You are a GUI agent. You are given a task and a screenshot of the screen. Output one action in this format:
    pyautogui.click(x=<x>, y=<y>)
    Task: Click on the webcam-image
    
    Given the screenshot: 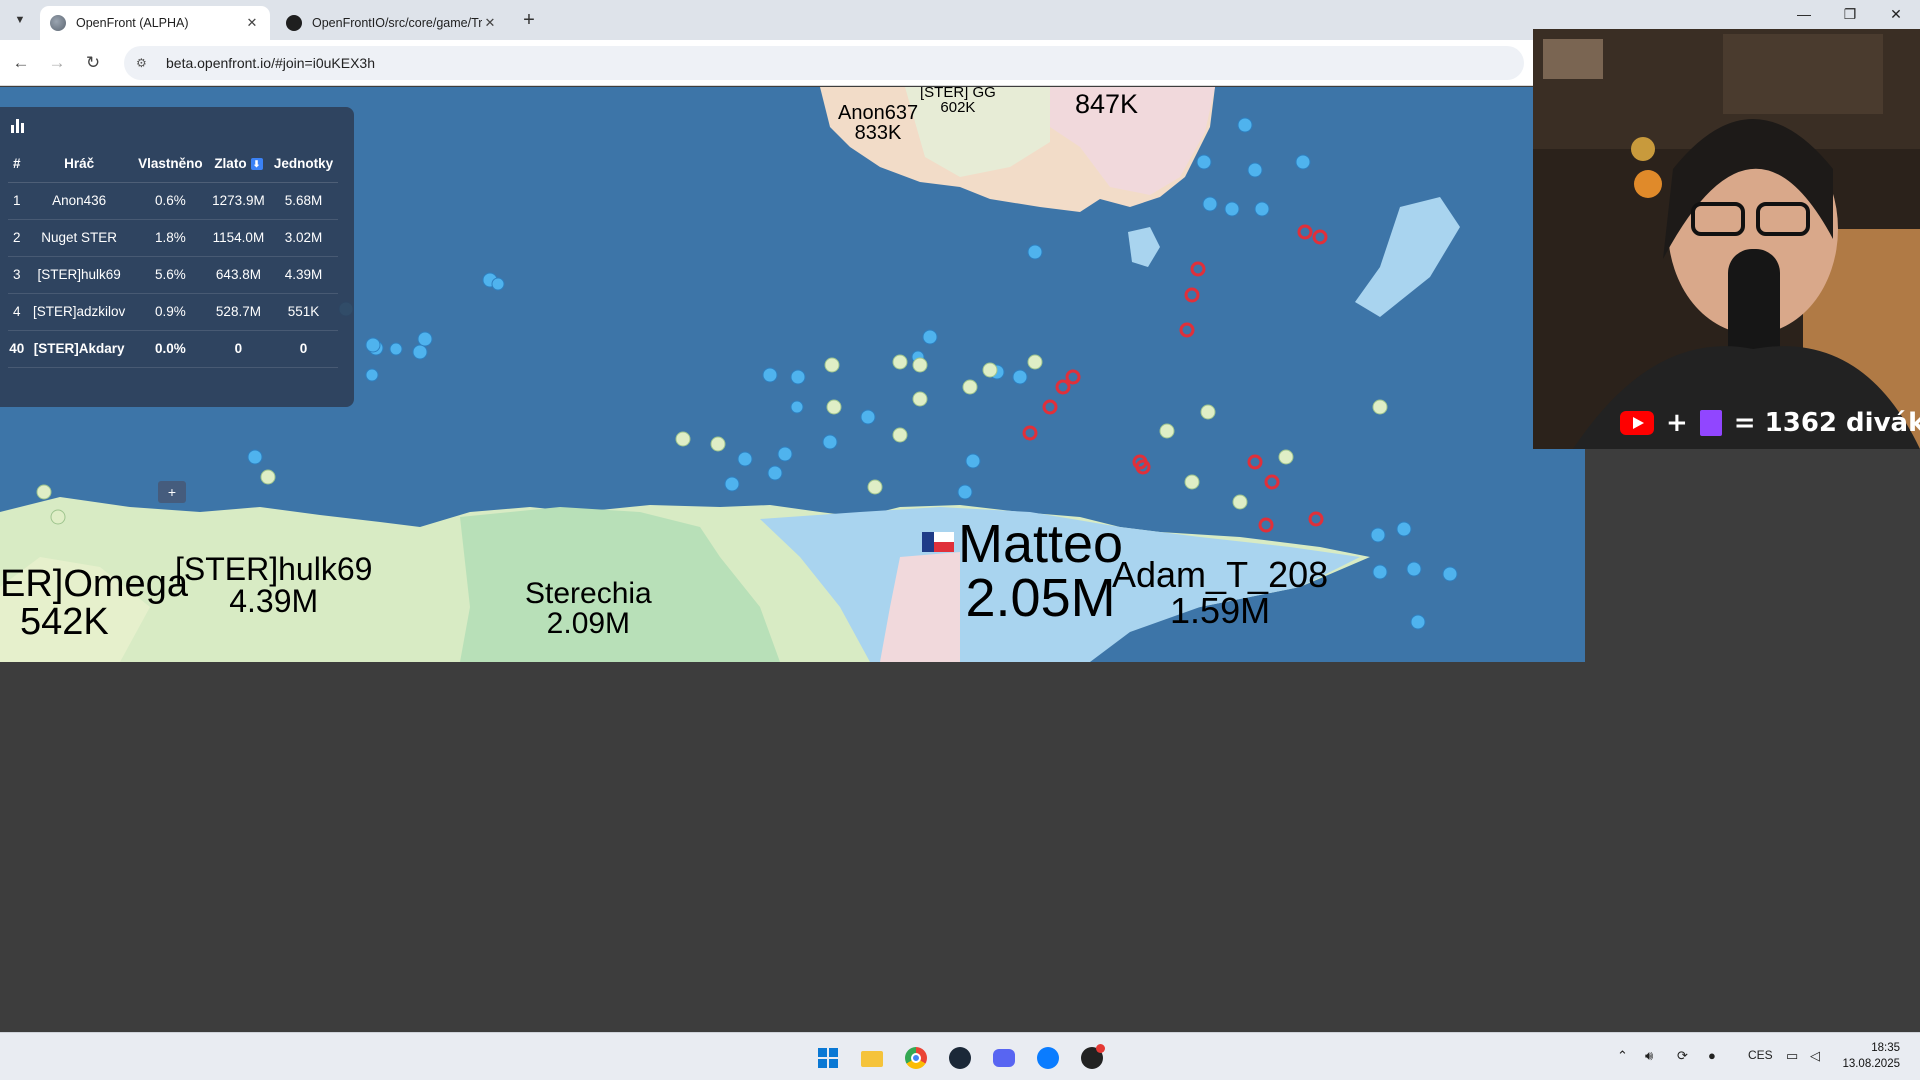 What is the action you would take?
    pyautogui.click(x=1726, y=239)
    